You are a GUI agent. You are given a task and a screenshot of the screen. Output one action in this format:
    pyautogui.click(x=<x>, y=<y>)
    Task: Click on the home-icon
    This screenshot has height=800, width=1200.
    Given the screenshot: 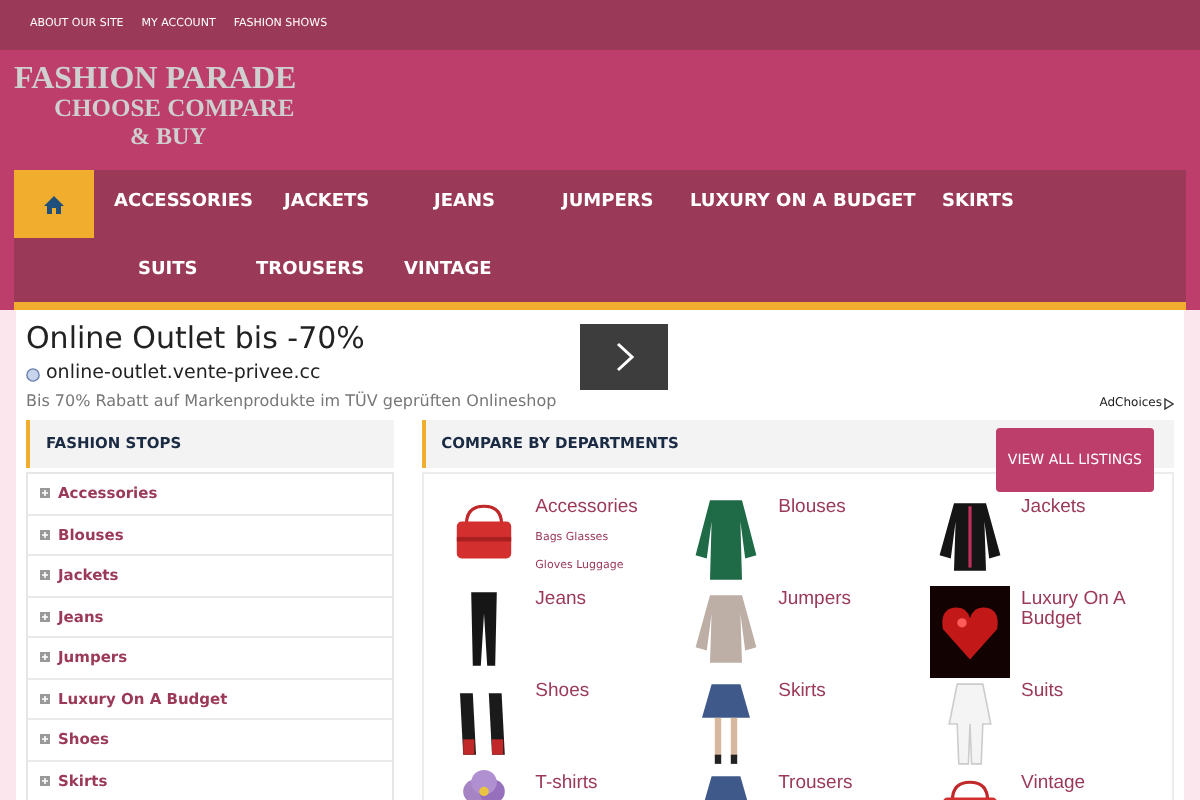 What is the action you would take?
    pyautogui.click(x=54, y=204)
    